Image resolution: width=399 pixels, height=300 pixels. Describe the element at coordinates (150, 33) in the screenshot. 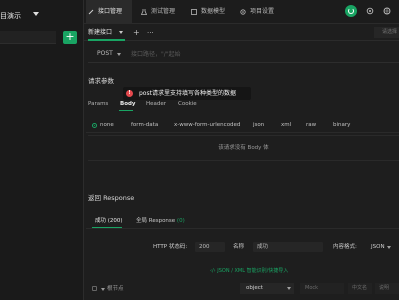

I see `more-tabs-button: ···` at that location.